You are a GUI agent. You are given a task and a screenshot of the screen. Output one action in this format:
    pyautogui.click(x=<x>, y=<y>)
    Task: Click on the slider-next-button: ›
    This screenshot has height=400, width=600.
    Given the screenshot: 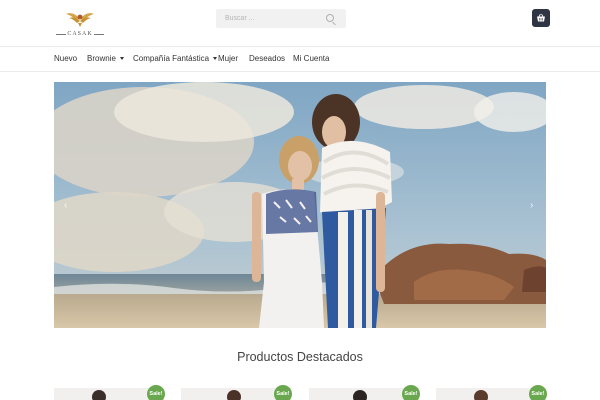 What is the action you would take?
    pyautogui.click(x=531, y=205)
    